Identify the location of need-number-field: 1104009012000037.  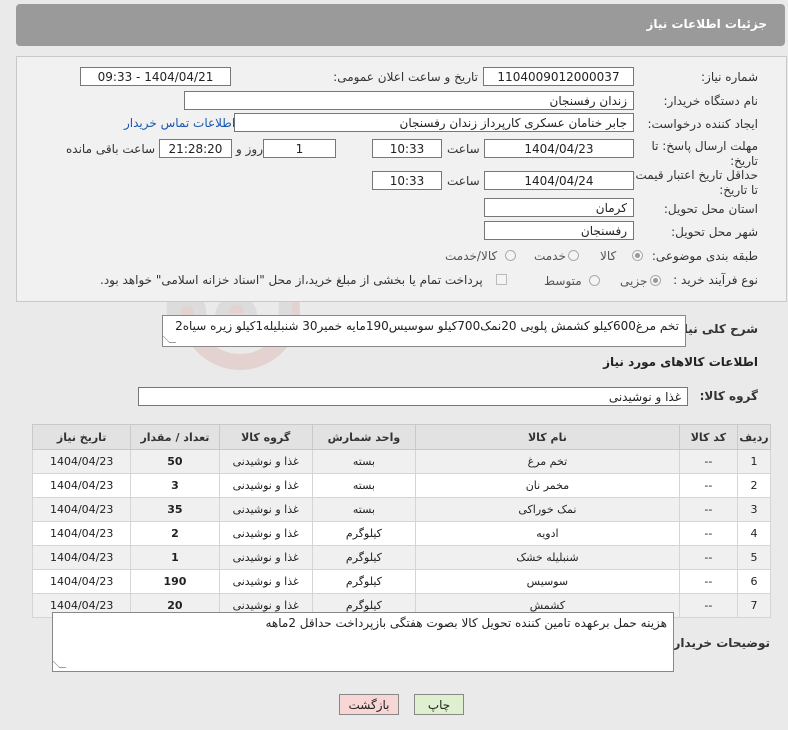
(558, 76).